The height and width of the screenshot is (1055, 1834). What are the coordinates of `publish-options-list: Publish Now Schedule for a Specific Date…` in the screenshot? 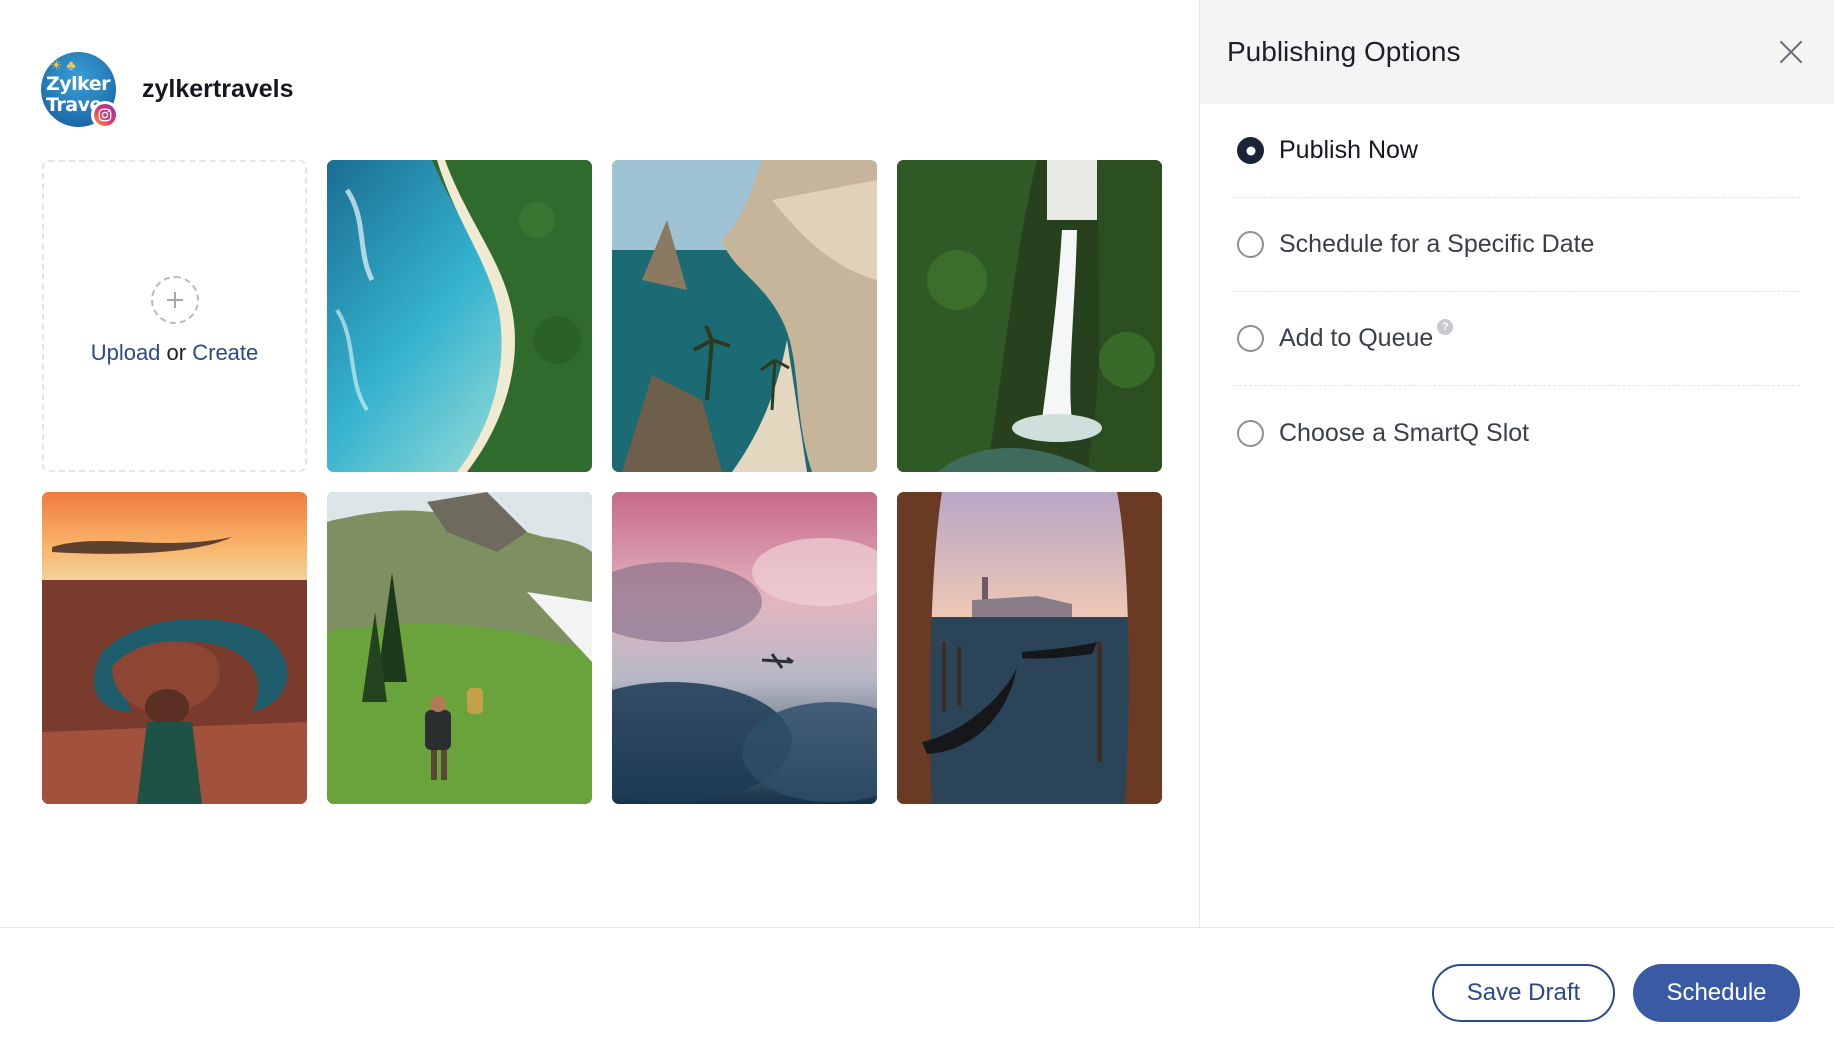 It's located at (1517, 292).